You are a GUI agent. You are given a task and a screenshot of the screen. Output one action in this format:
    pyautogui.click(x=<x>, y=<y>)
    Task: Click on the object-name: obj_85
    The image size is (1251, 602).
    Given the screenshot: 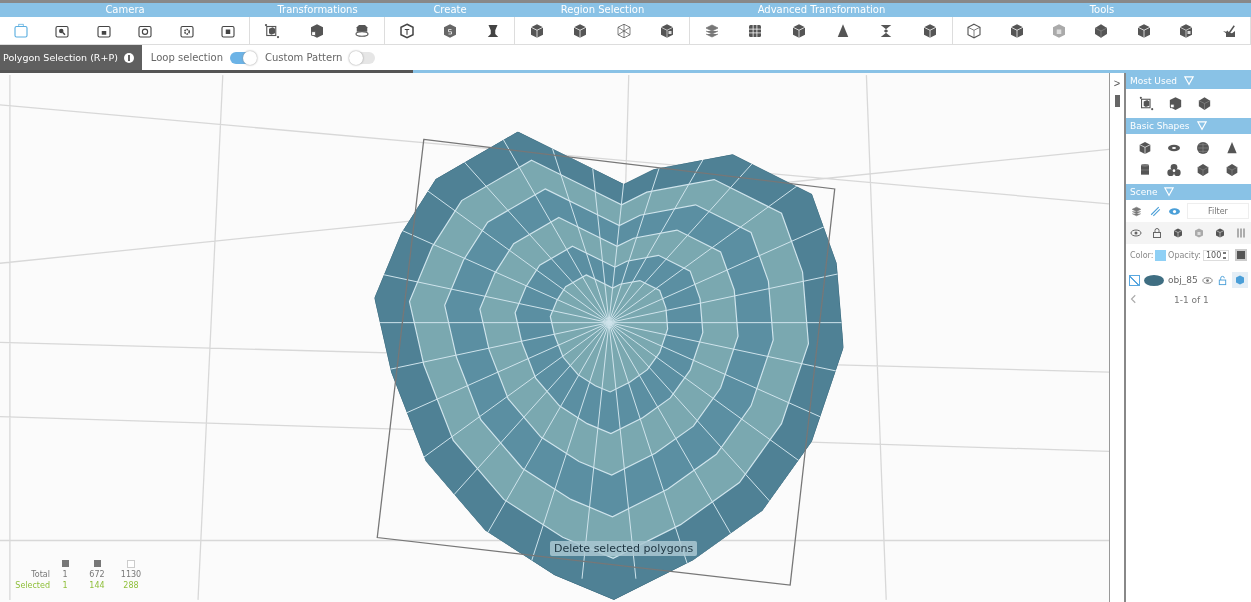 What is the action you would take?
    pyautogui.click(x=1183, y=280)
    